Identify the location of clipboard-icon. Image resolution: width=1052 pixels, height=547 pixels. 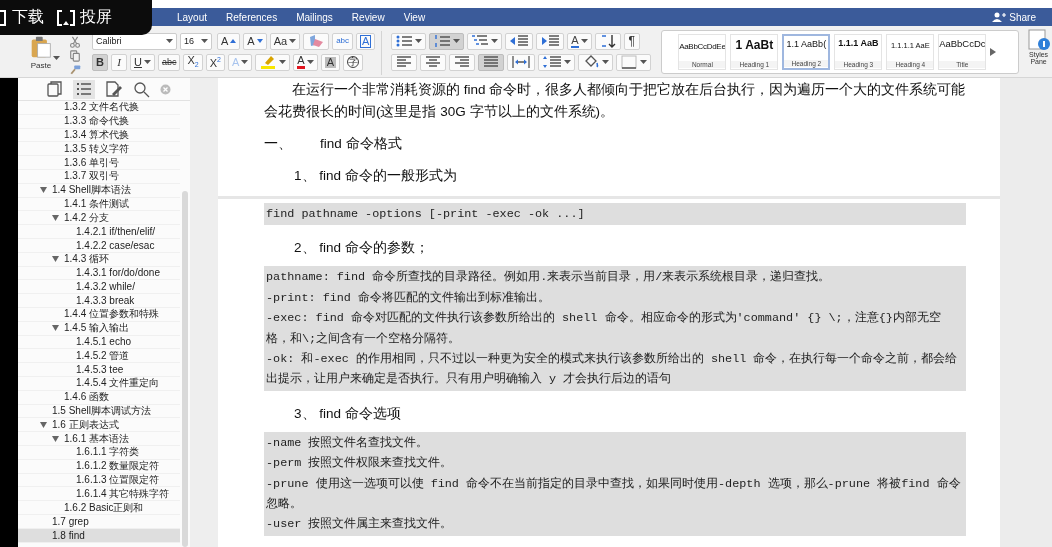
(41, 47).